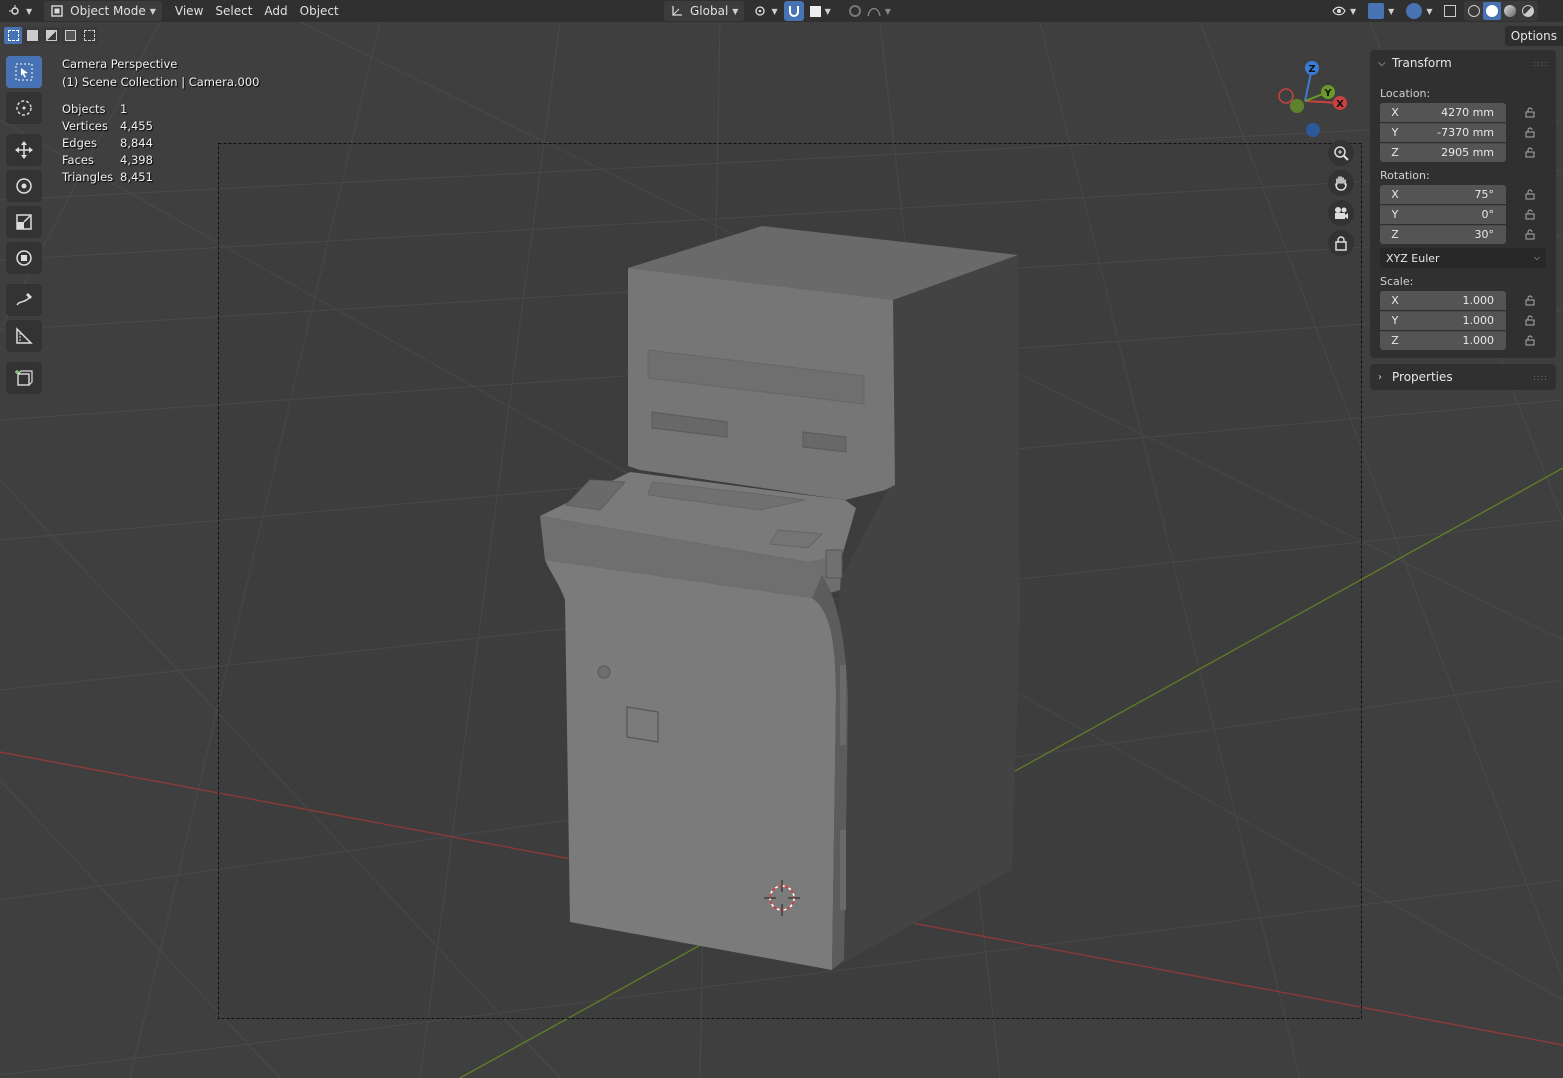  Describe the element at coordinates (24, 108) in the screenshot. I see `cursor-tool` at that location.